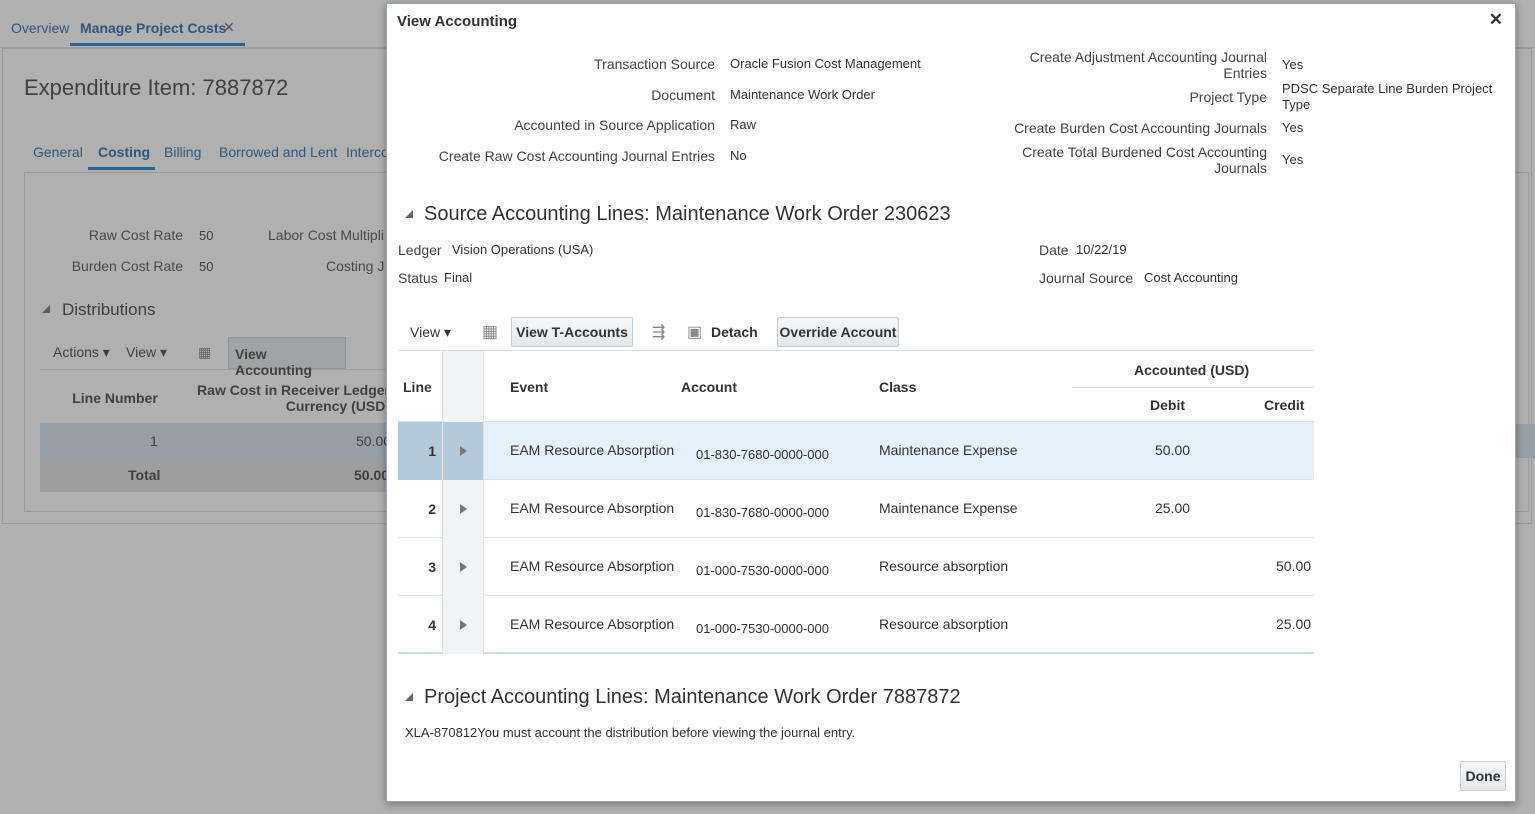  Describe the element at coordinates (738, 155) in the screenshot. I see `create-raw-cost-value: No` at that location.